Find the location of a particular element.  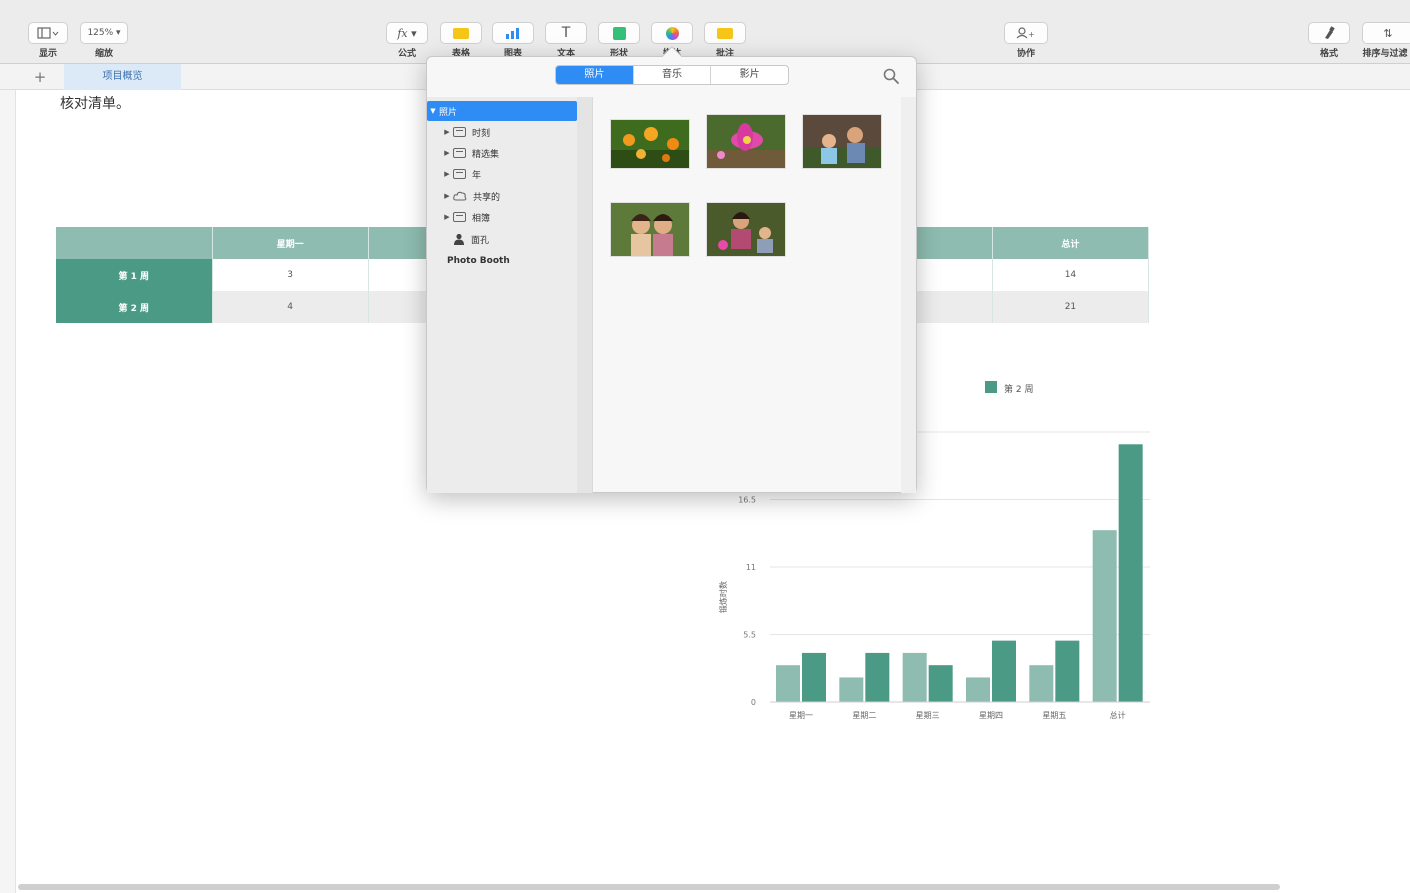

table-header-cell is located at coordinates (134, 243).